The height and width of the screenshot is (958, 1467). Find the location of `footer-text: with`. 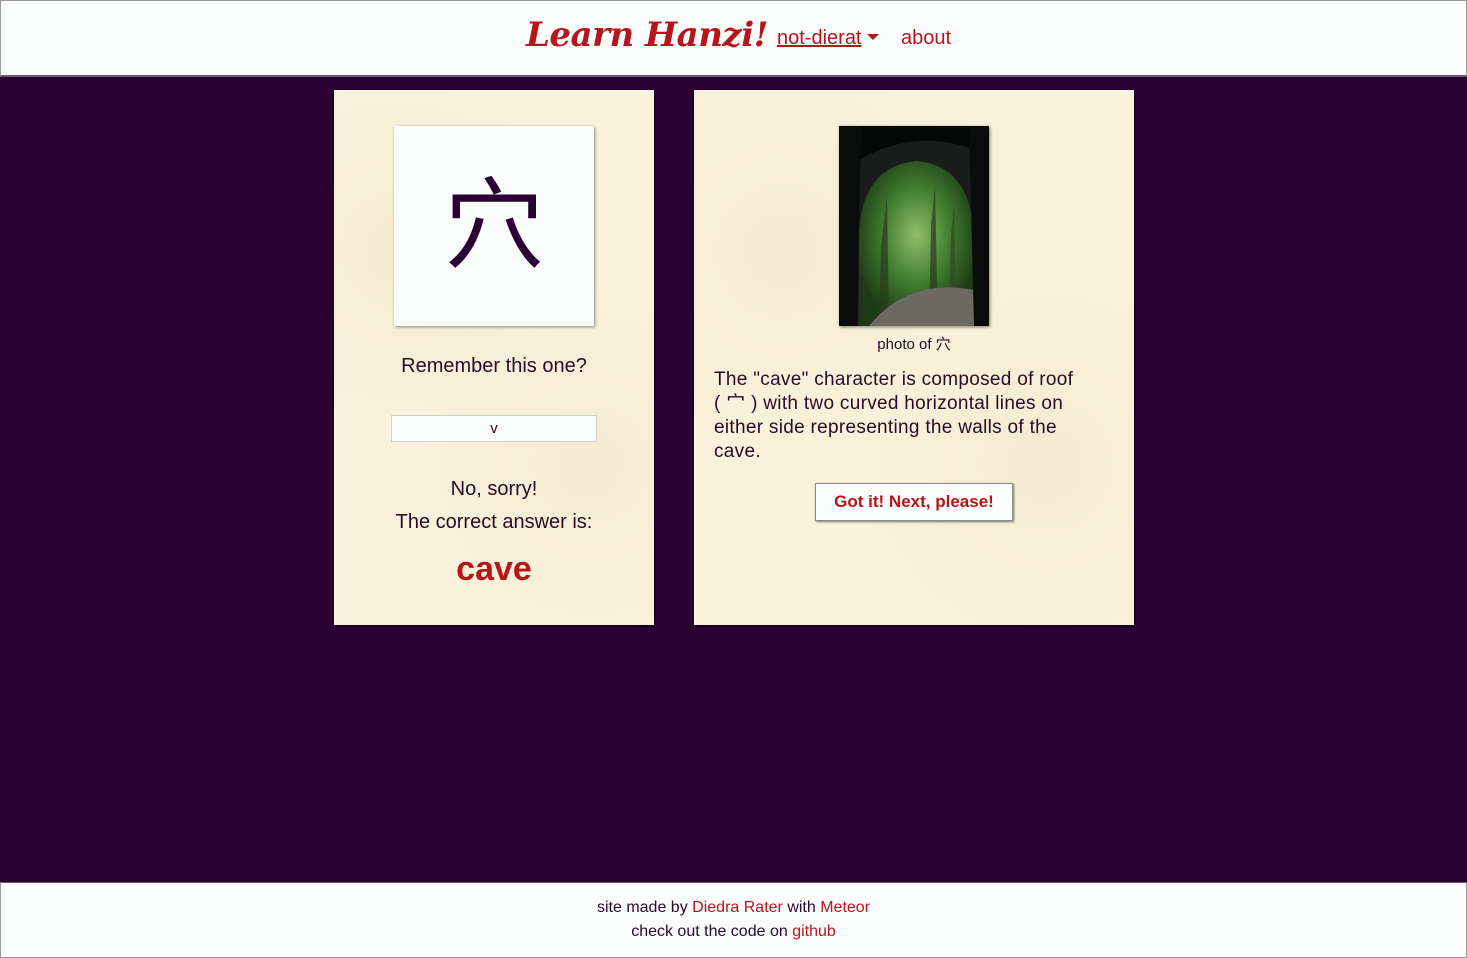

footer-text: with is located at coordinates (801, 907).